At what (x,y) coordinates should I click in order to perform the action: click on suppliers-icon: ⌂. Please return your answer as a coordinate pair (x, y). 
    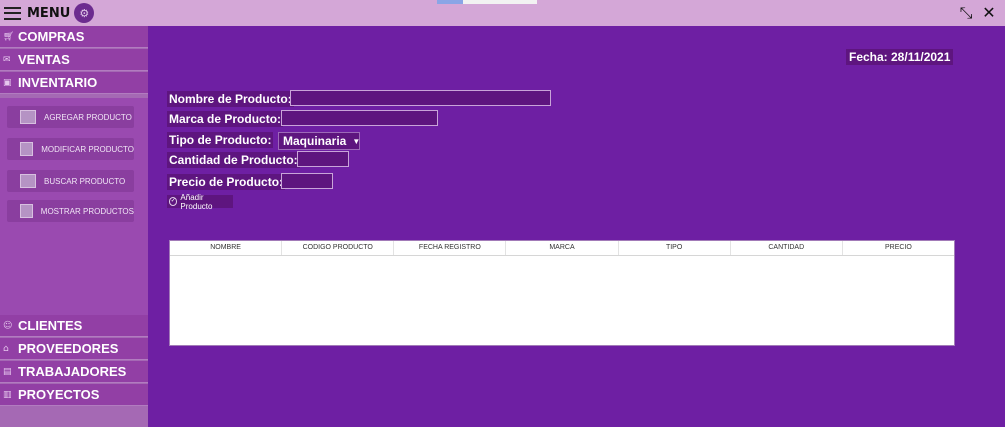
    Looking at the image, I should click on (6, 348).